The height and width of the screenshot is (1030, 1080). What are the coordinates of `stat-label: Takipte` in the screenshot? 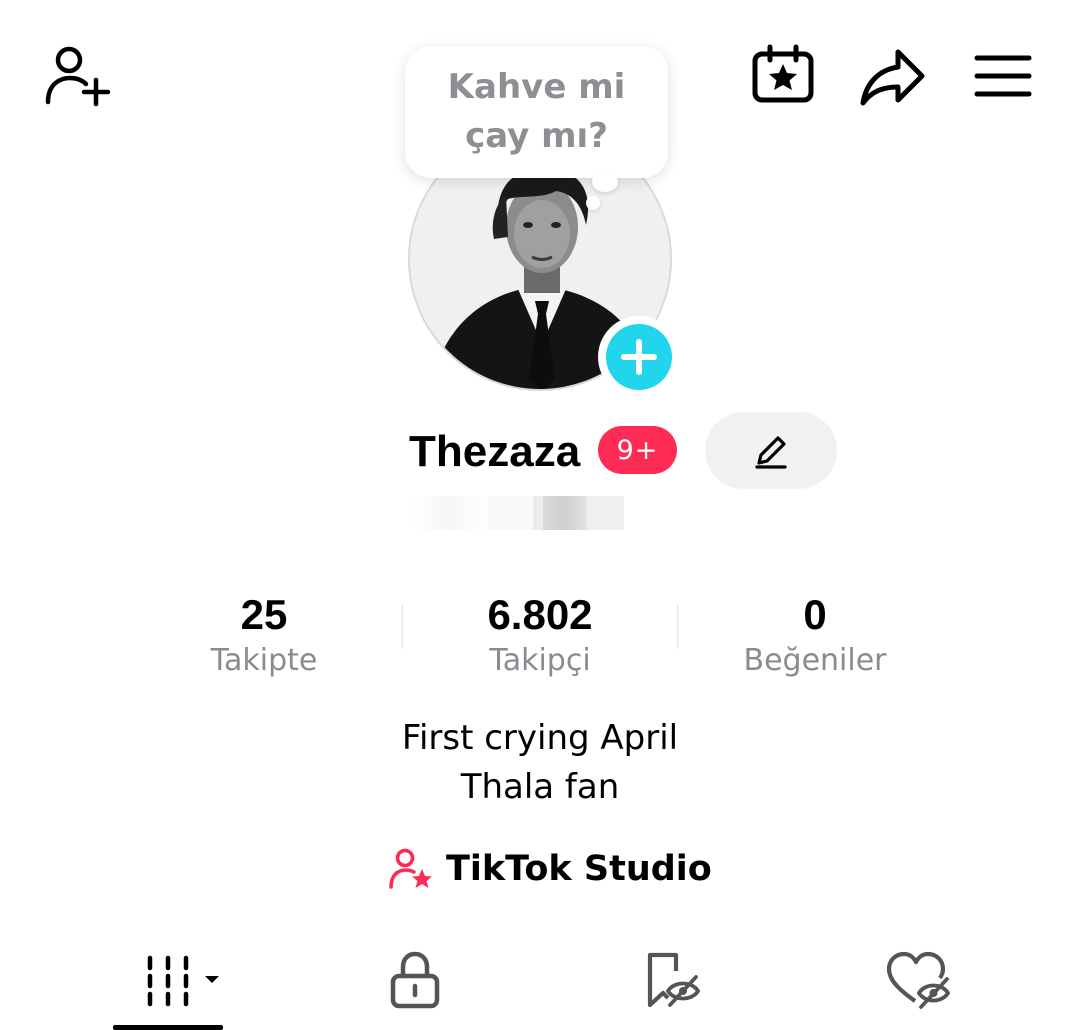 It's located at (264, 660).